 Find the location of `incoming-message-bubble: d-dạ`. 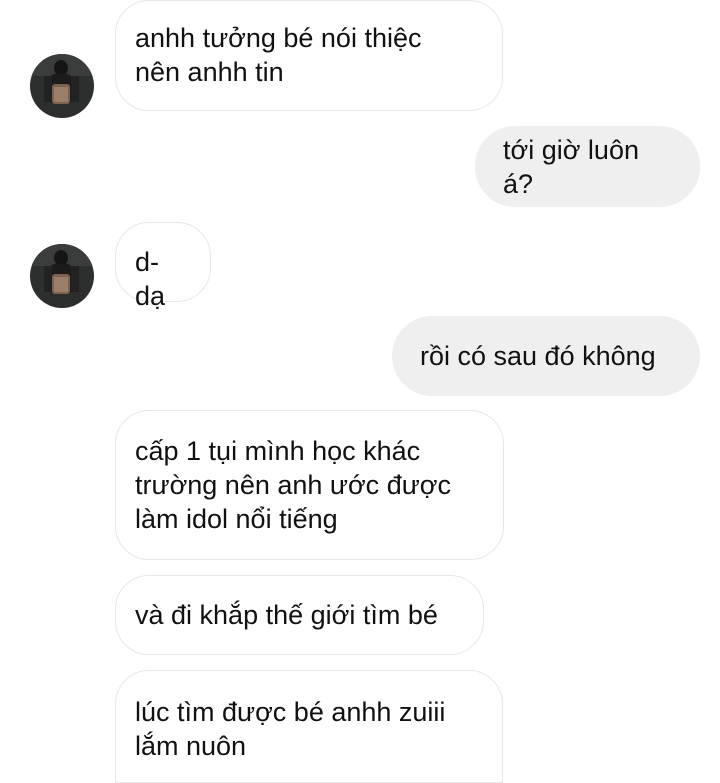

incoming-message-bubble: d-dạ is located at coordinates (163, 266).